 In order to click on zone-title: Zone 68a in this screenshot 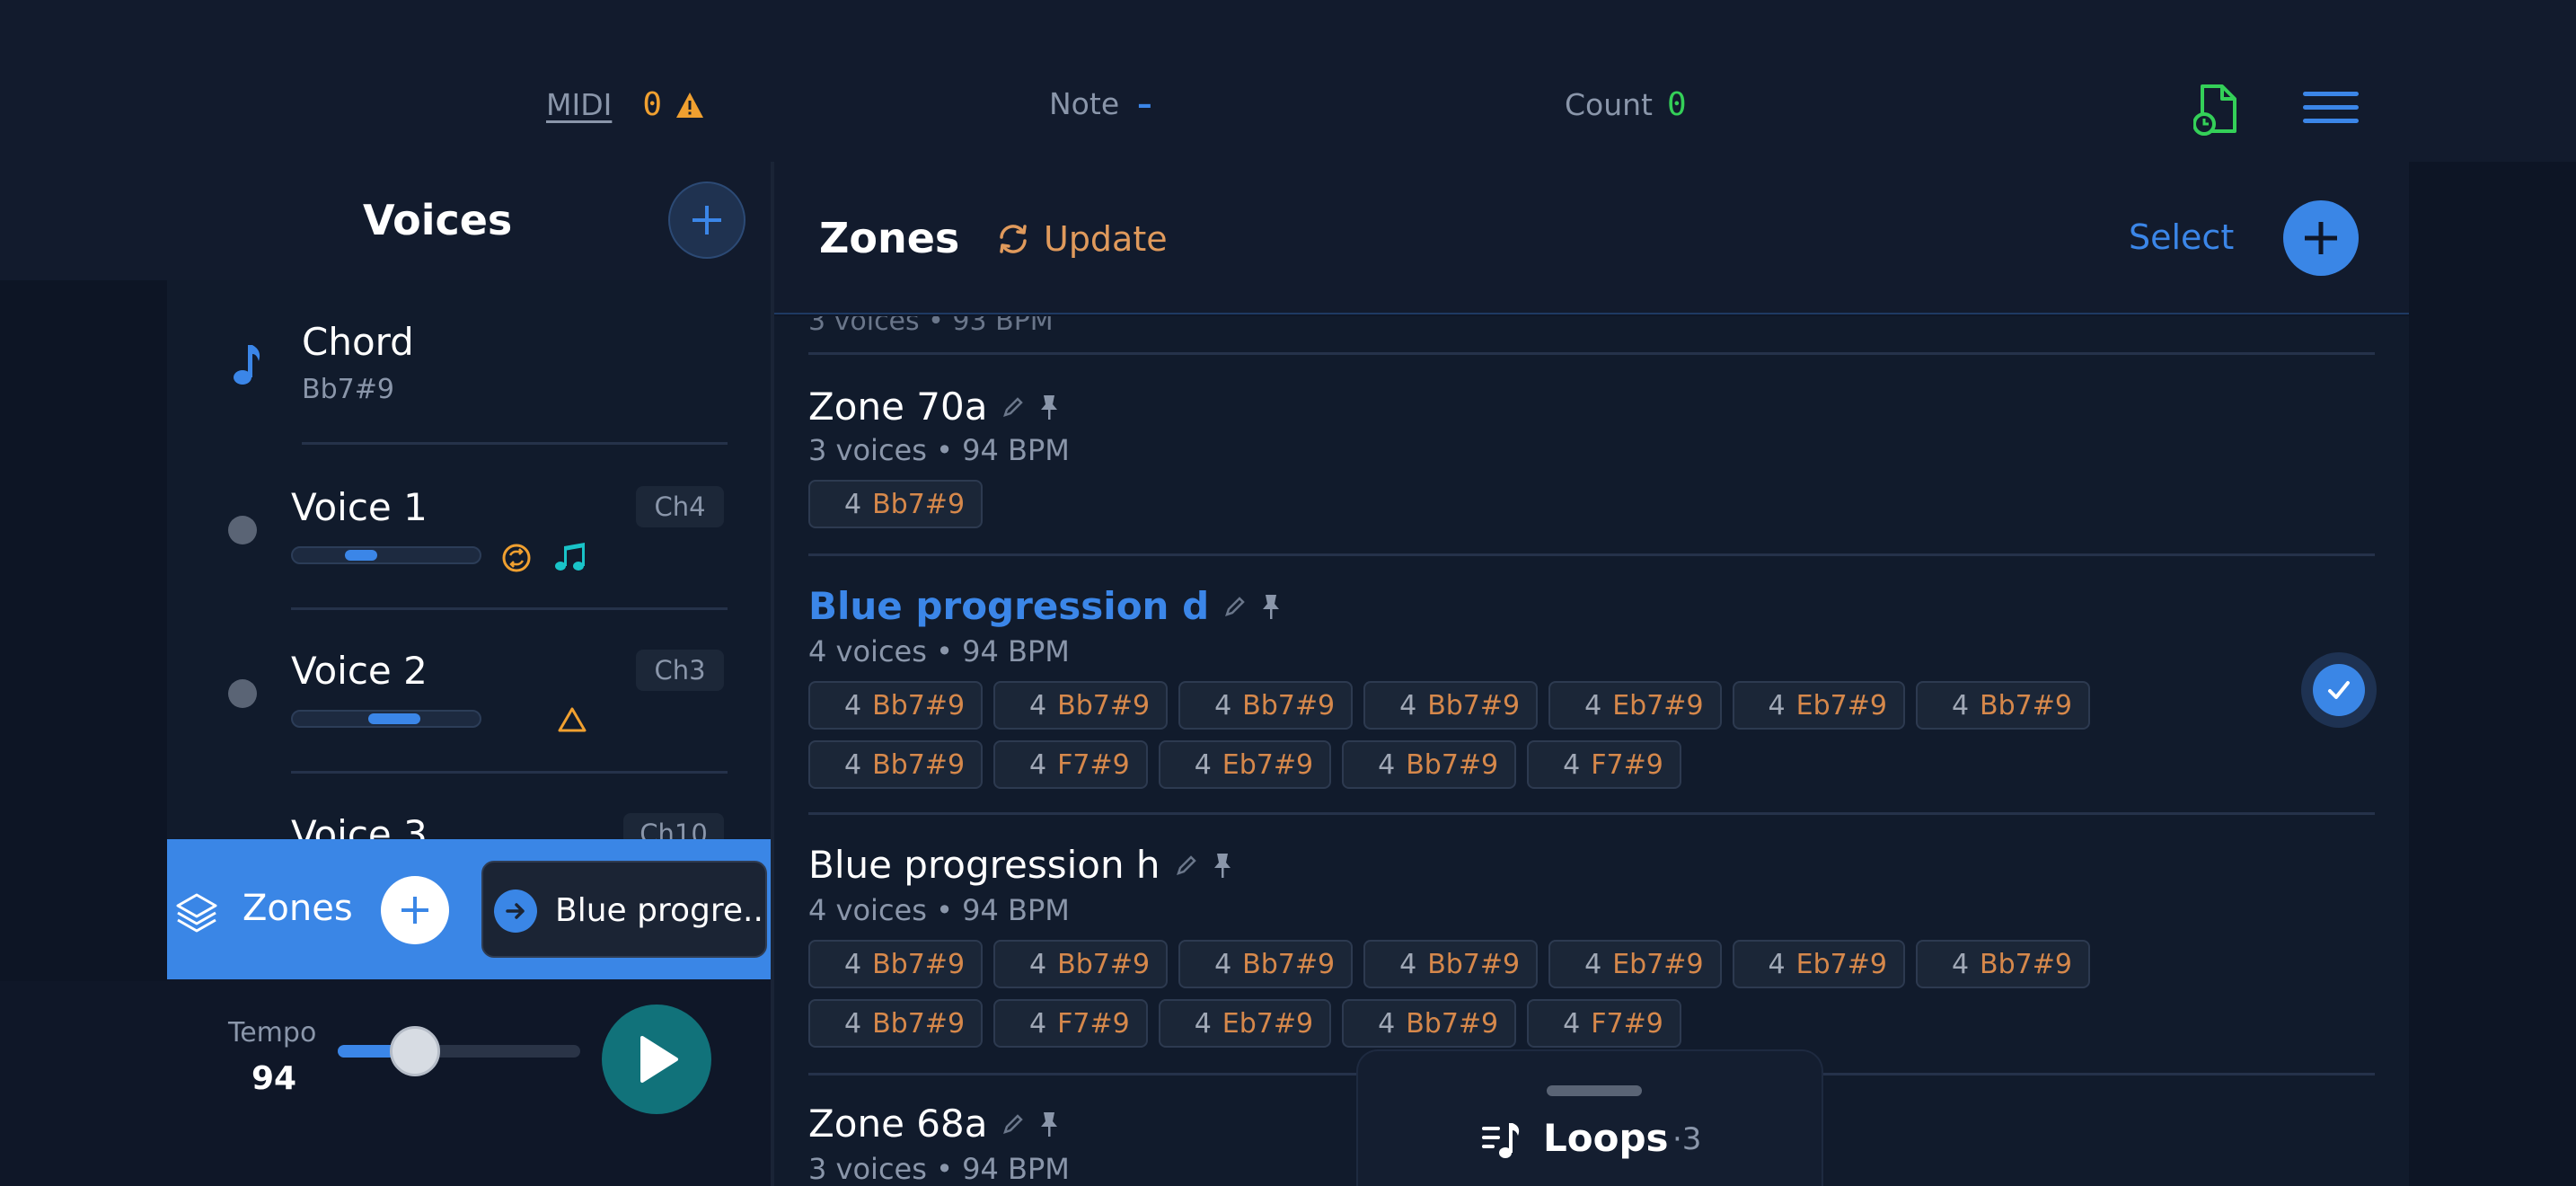, I will do `click(934, 1124)`.